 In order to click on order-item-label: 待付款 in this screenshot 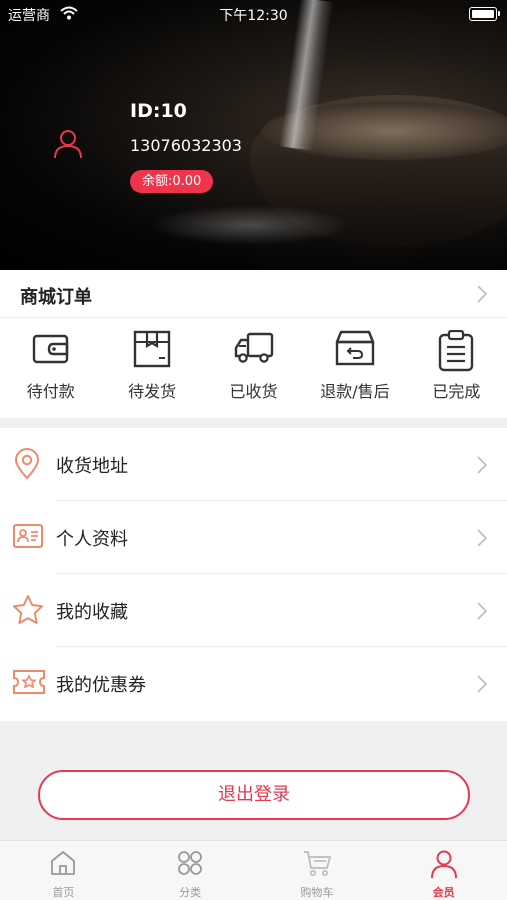, I will do `click(50, 391)`.